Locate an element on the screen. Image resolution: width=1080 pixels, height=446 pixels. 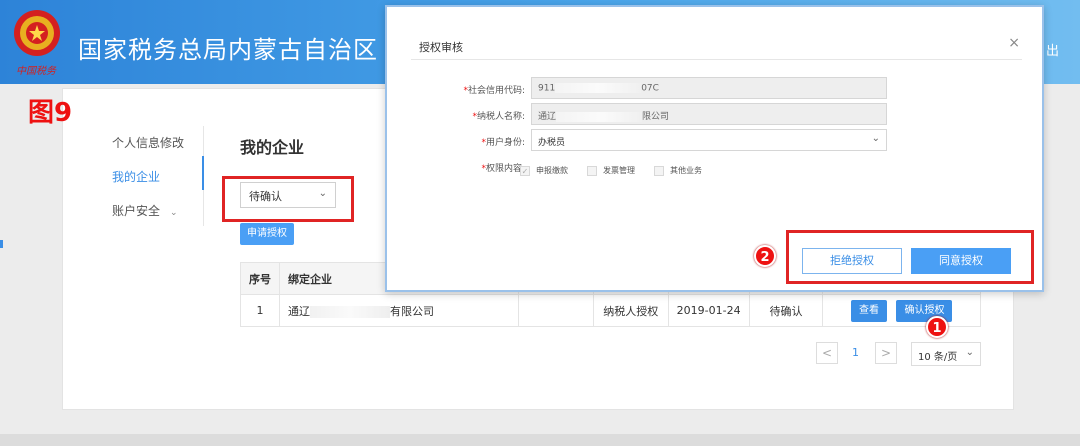
sidebar-item-account-security: 账户安全 ⌄ is located at coordinates (145, 210).